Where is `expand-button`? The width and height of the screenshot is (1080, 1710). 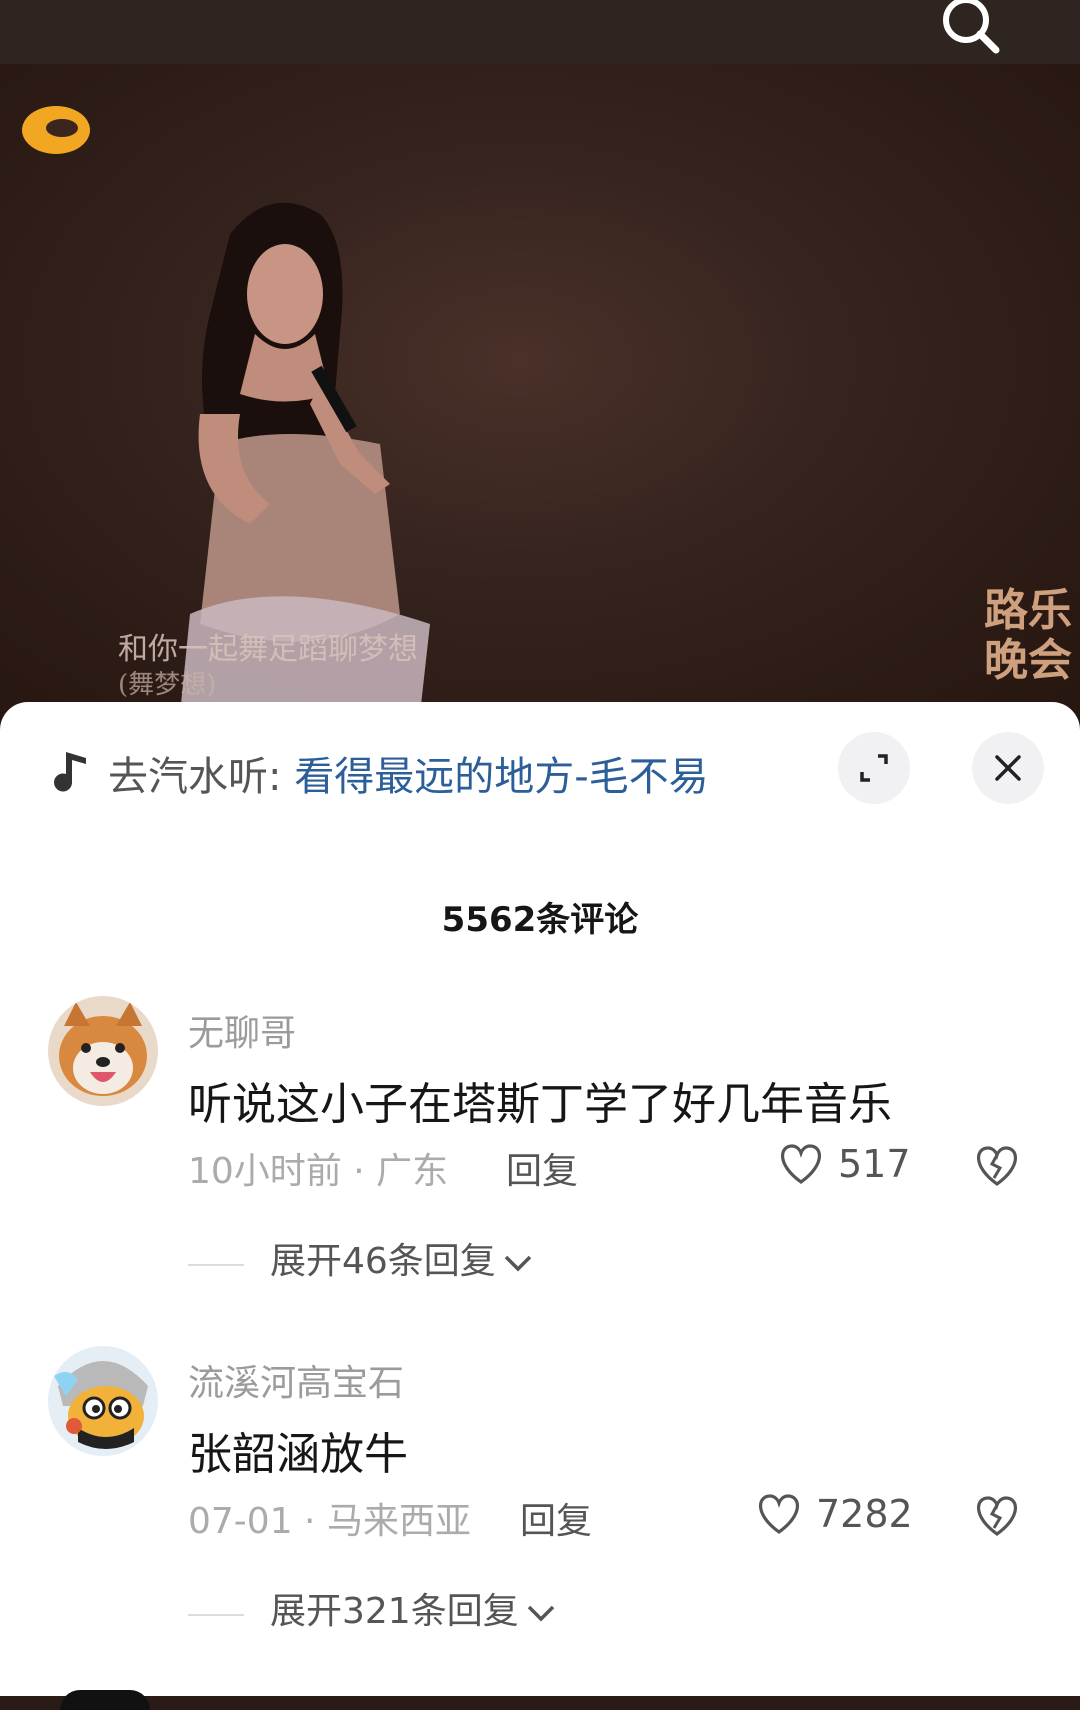
expand-button is located at coordinates (874, 768).